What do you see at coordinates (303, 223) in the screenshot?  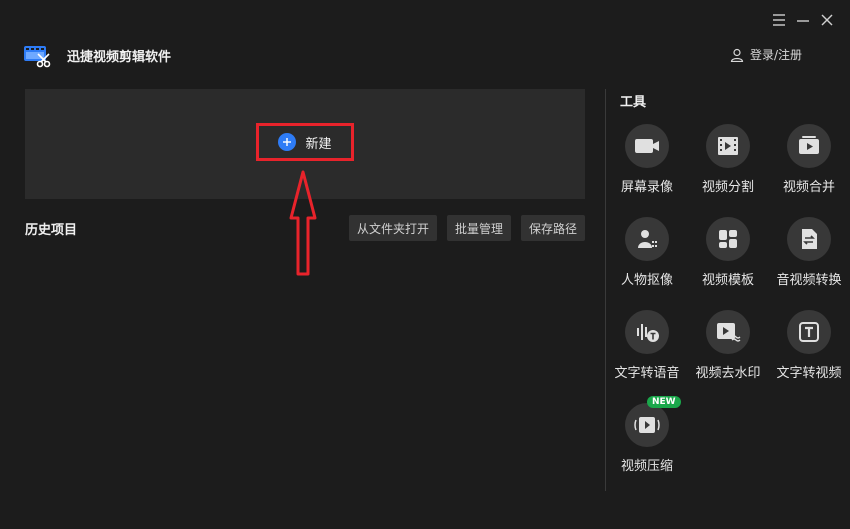 I see `red-arrow-annotation` at bounding box center [303, 223].